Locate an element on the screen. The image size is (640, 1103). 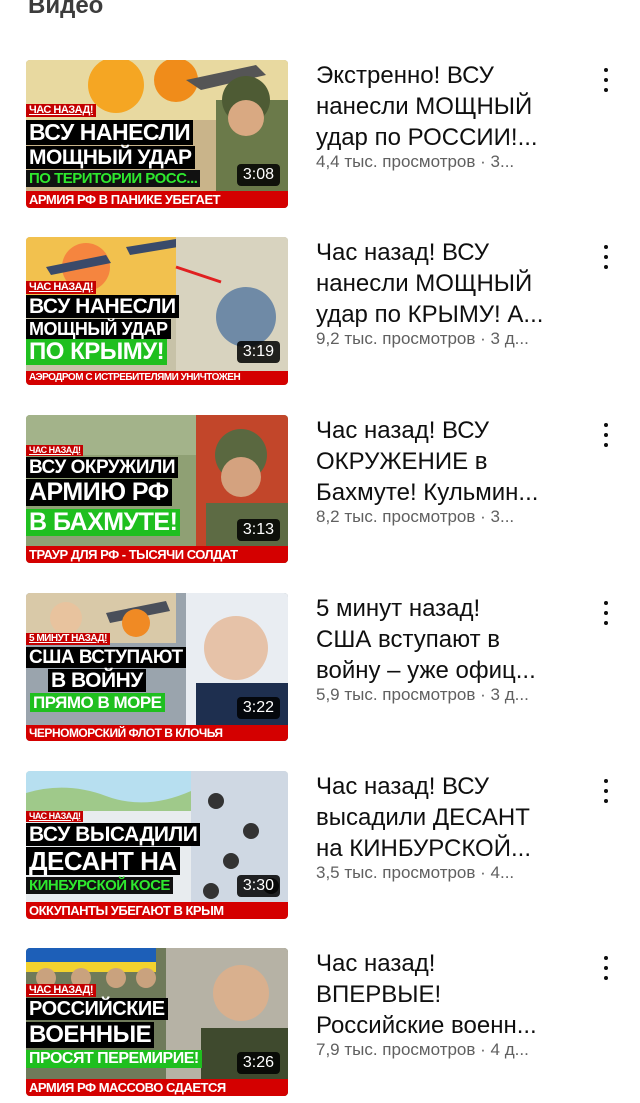
video-duration: 3:30 is located at coordinates (258, 886).